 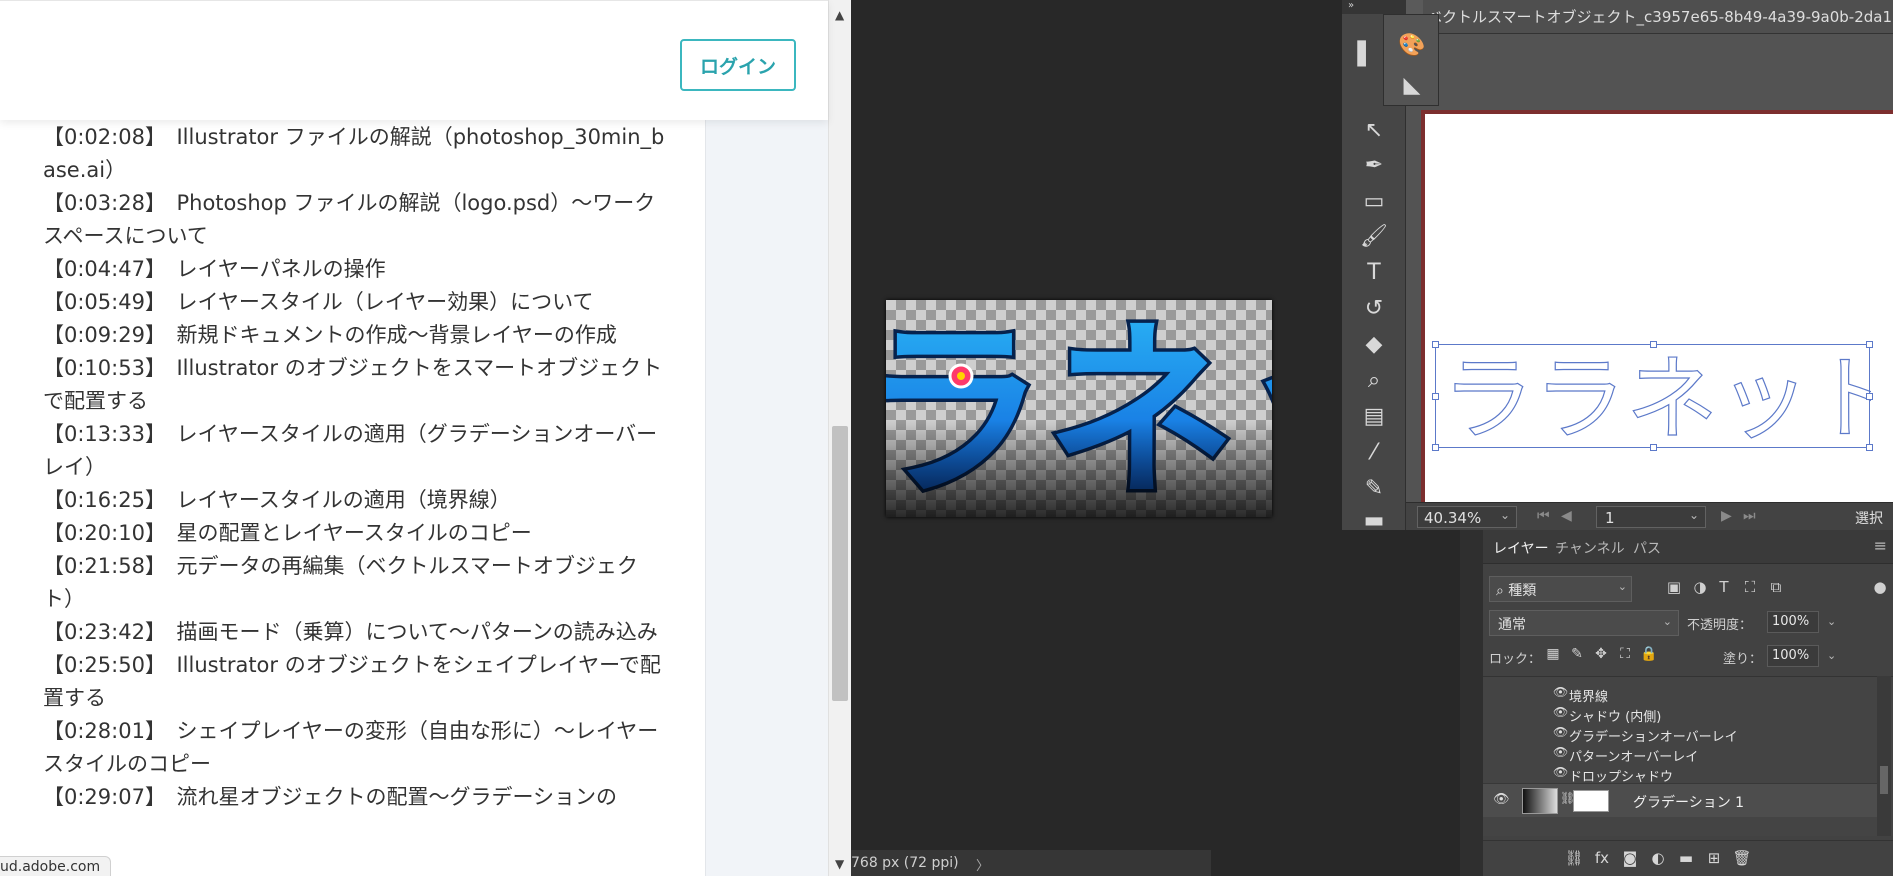 What do you see at coordinates (1831, 621) in the screenshot?
I see `opacity-dropdown-icon: ⌄` at bounding box center [1831, 621].